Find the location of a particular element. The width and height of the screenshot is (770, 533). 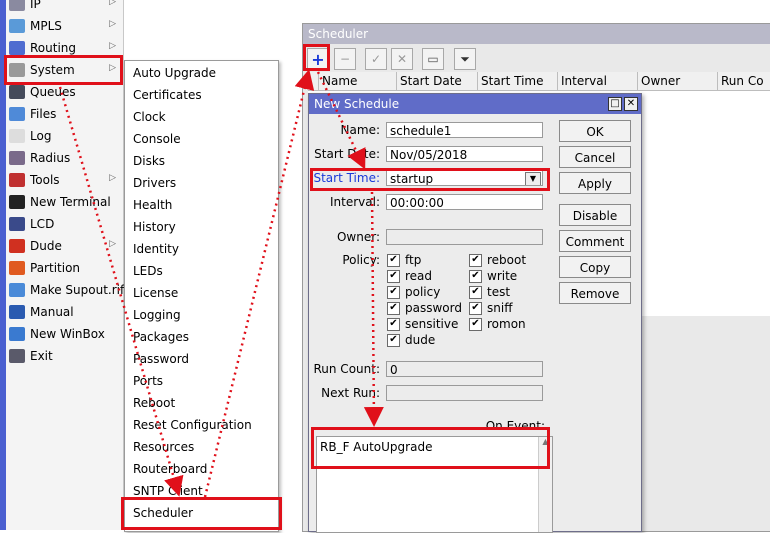

arrow-system-to-scheduler is located at coordinates (121, 291).